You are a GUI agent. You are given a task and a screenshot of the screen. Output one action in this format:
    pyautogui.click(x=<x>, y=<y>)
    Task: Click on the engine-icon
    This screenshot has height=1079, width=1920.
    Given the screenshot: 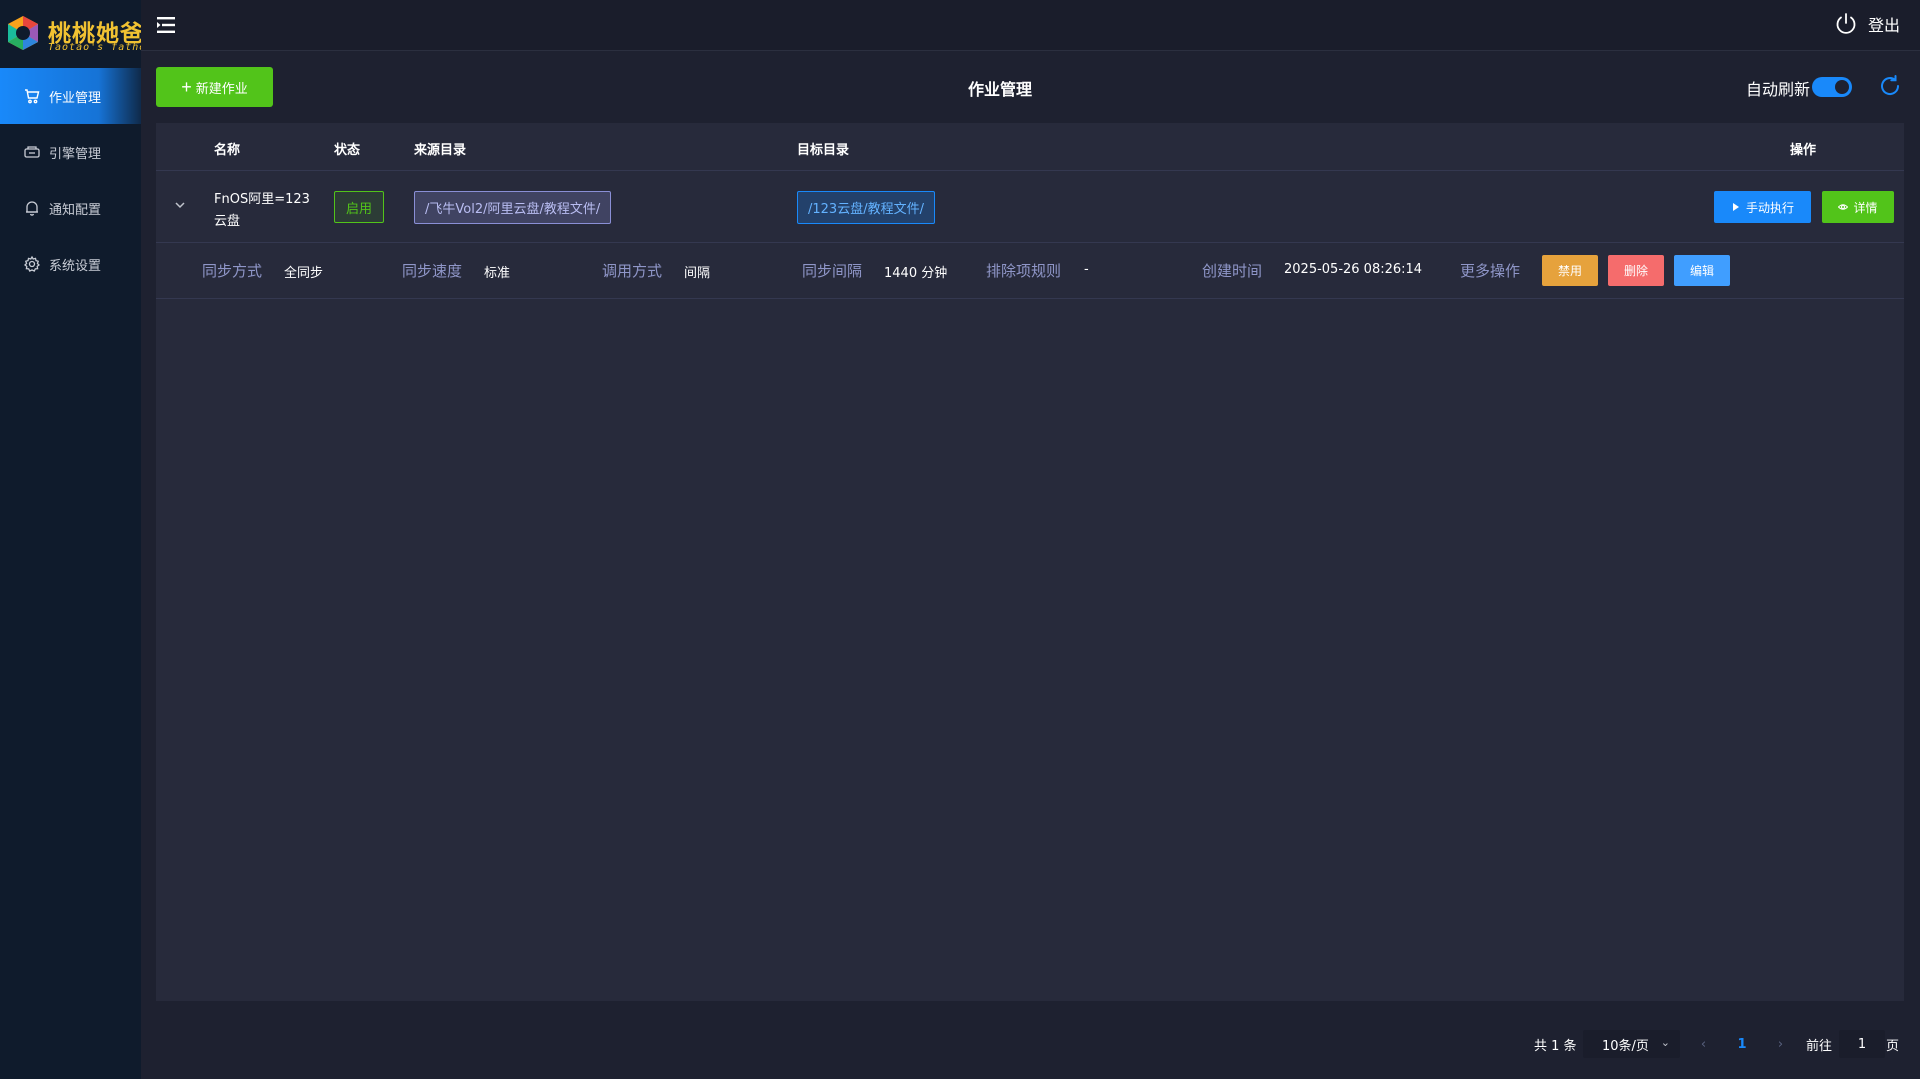 What is the action you would take?
    pyautogui.click(x=32, y=152)
    